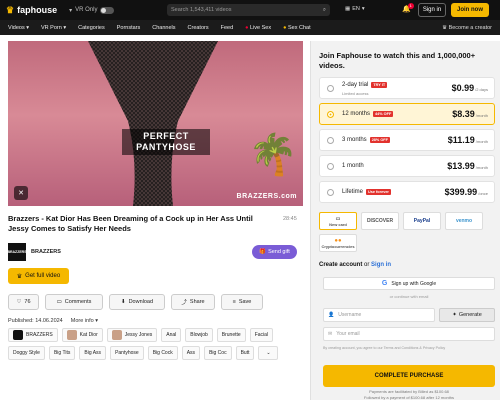  Describe the element at coordinates (218, 353) in the screenshot. I see `tag-category: Big Coc` at that location.